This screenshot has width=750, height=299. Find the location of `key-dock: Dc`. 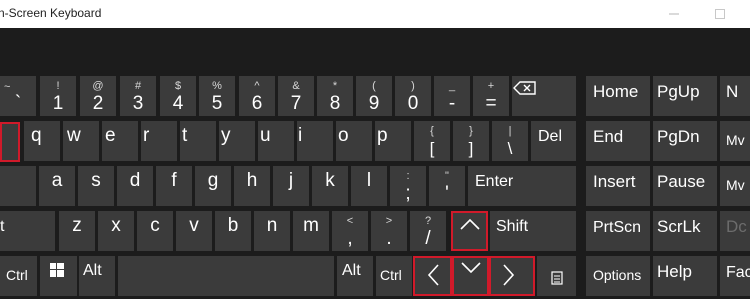

key-dock: Dc is located at coordinates (735, 231).